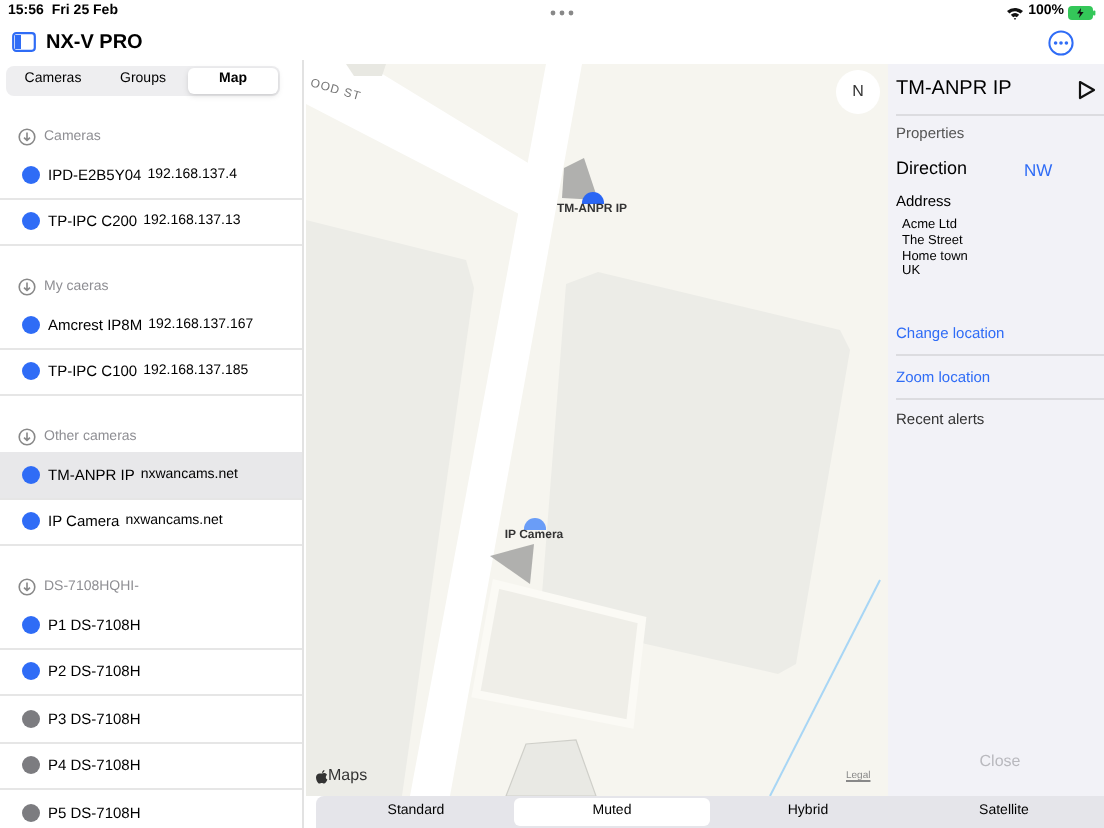 This screenshot has width=1104, height=828. Describe the element at coordinates (1082, 12) in the screenshot. I see `battery-icon` at that location.